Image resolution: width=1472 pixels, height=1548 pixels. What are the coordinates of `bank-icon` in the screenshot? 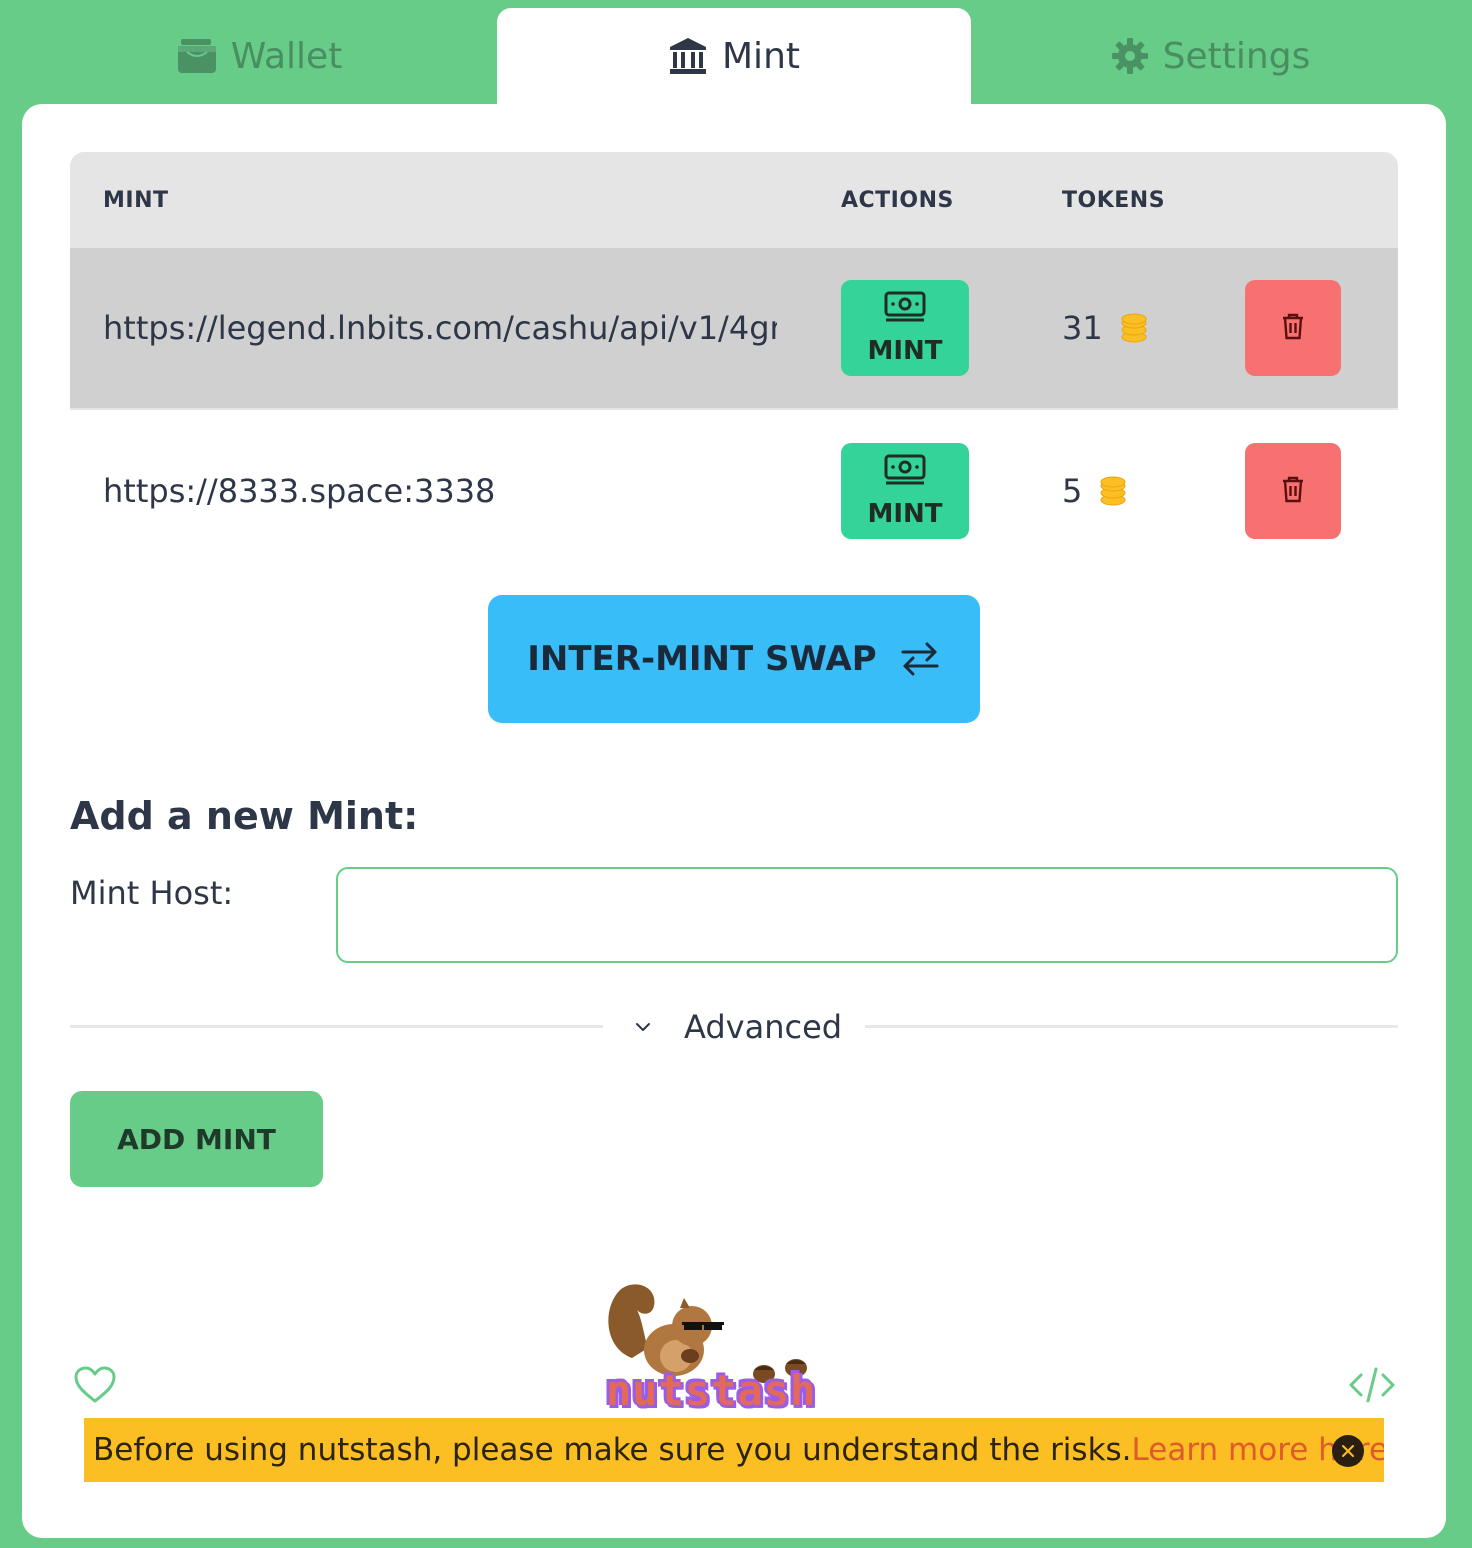 It's located at (688, 56).